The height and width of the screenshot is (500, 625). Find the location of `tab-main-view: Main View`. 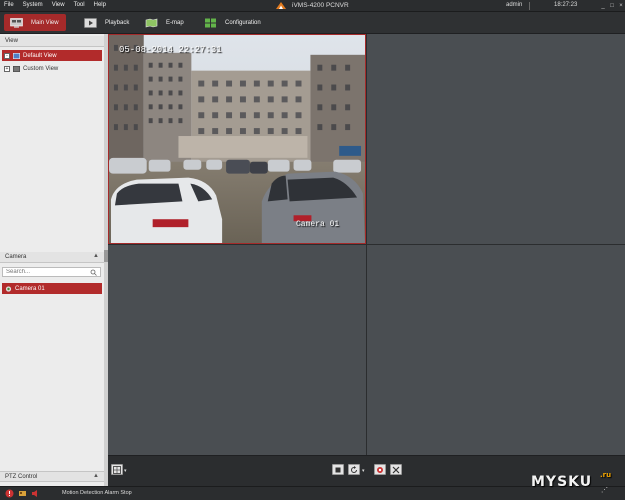

tab-main-view: Main View is located at coordinates (35, 22).